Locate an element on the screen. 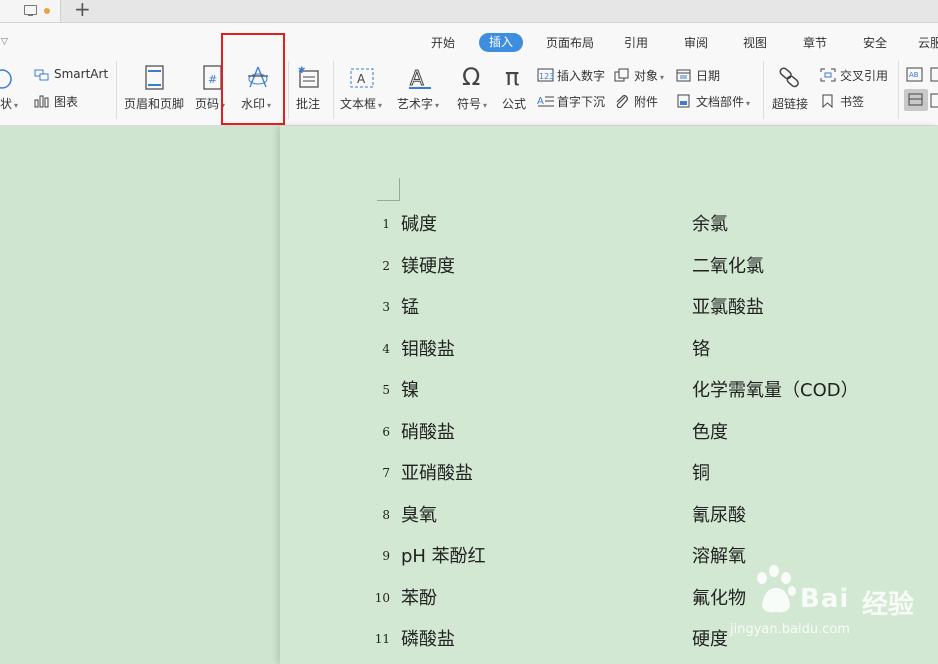 Image resolution: width=938 pixels, height=664 pixels. item-left: 锰 is located at coordinates (410, 307).